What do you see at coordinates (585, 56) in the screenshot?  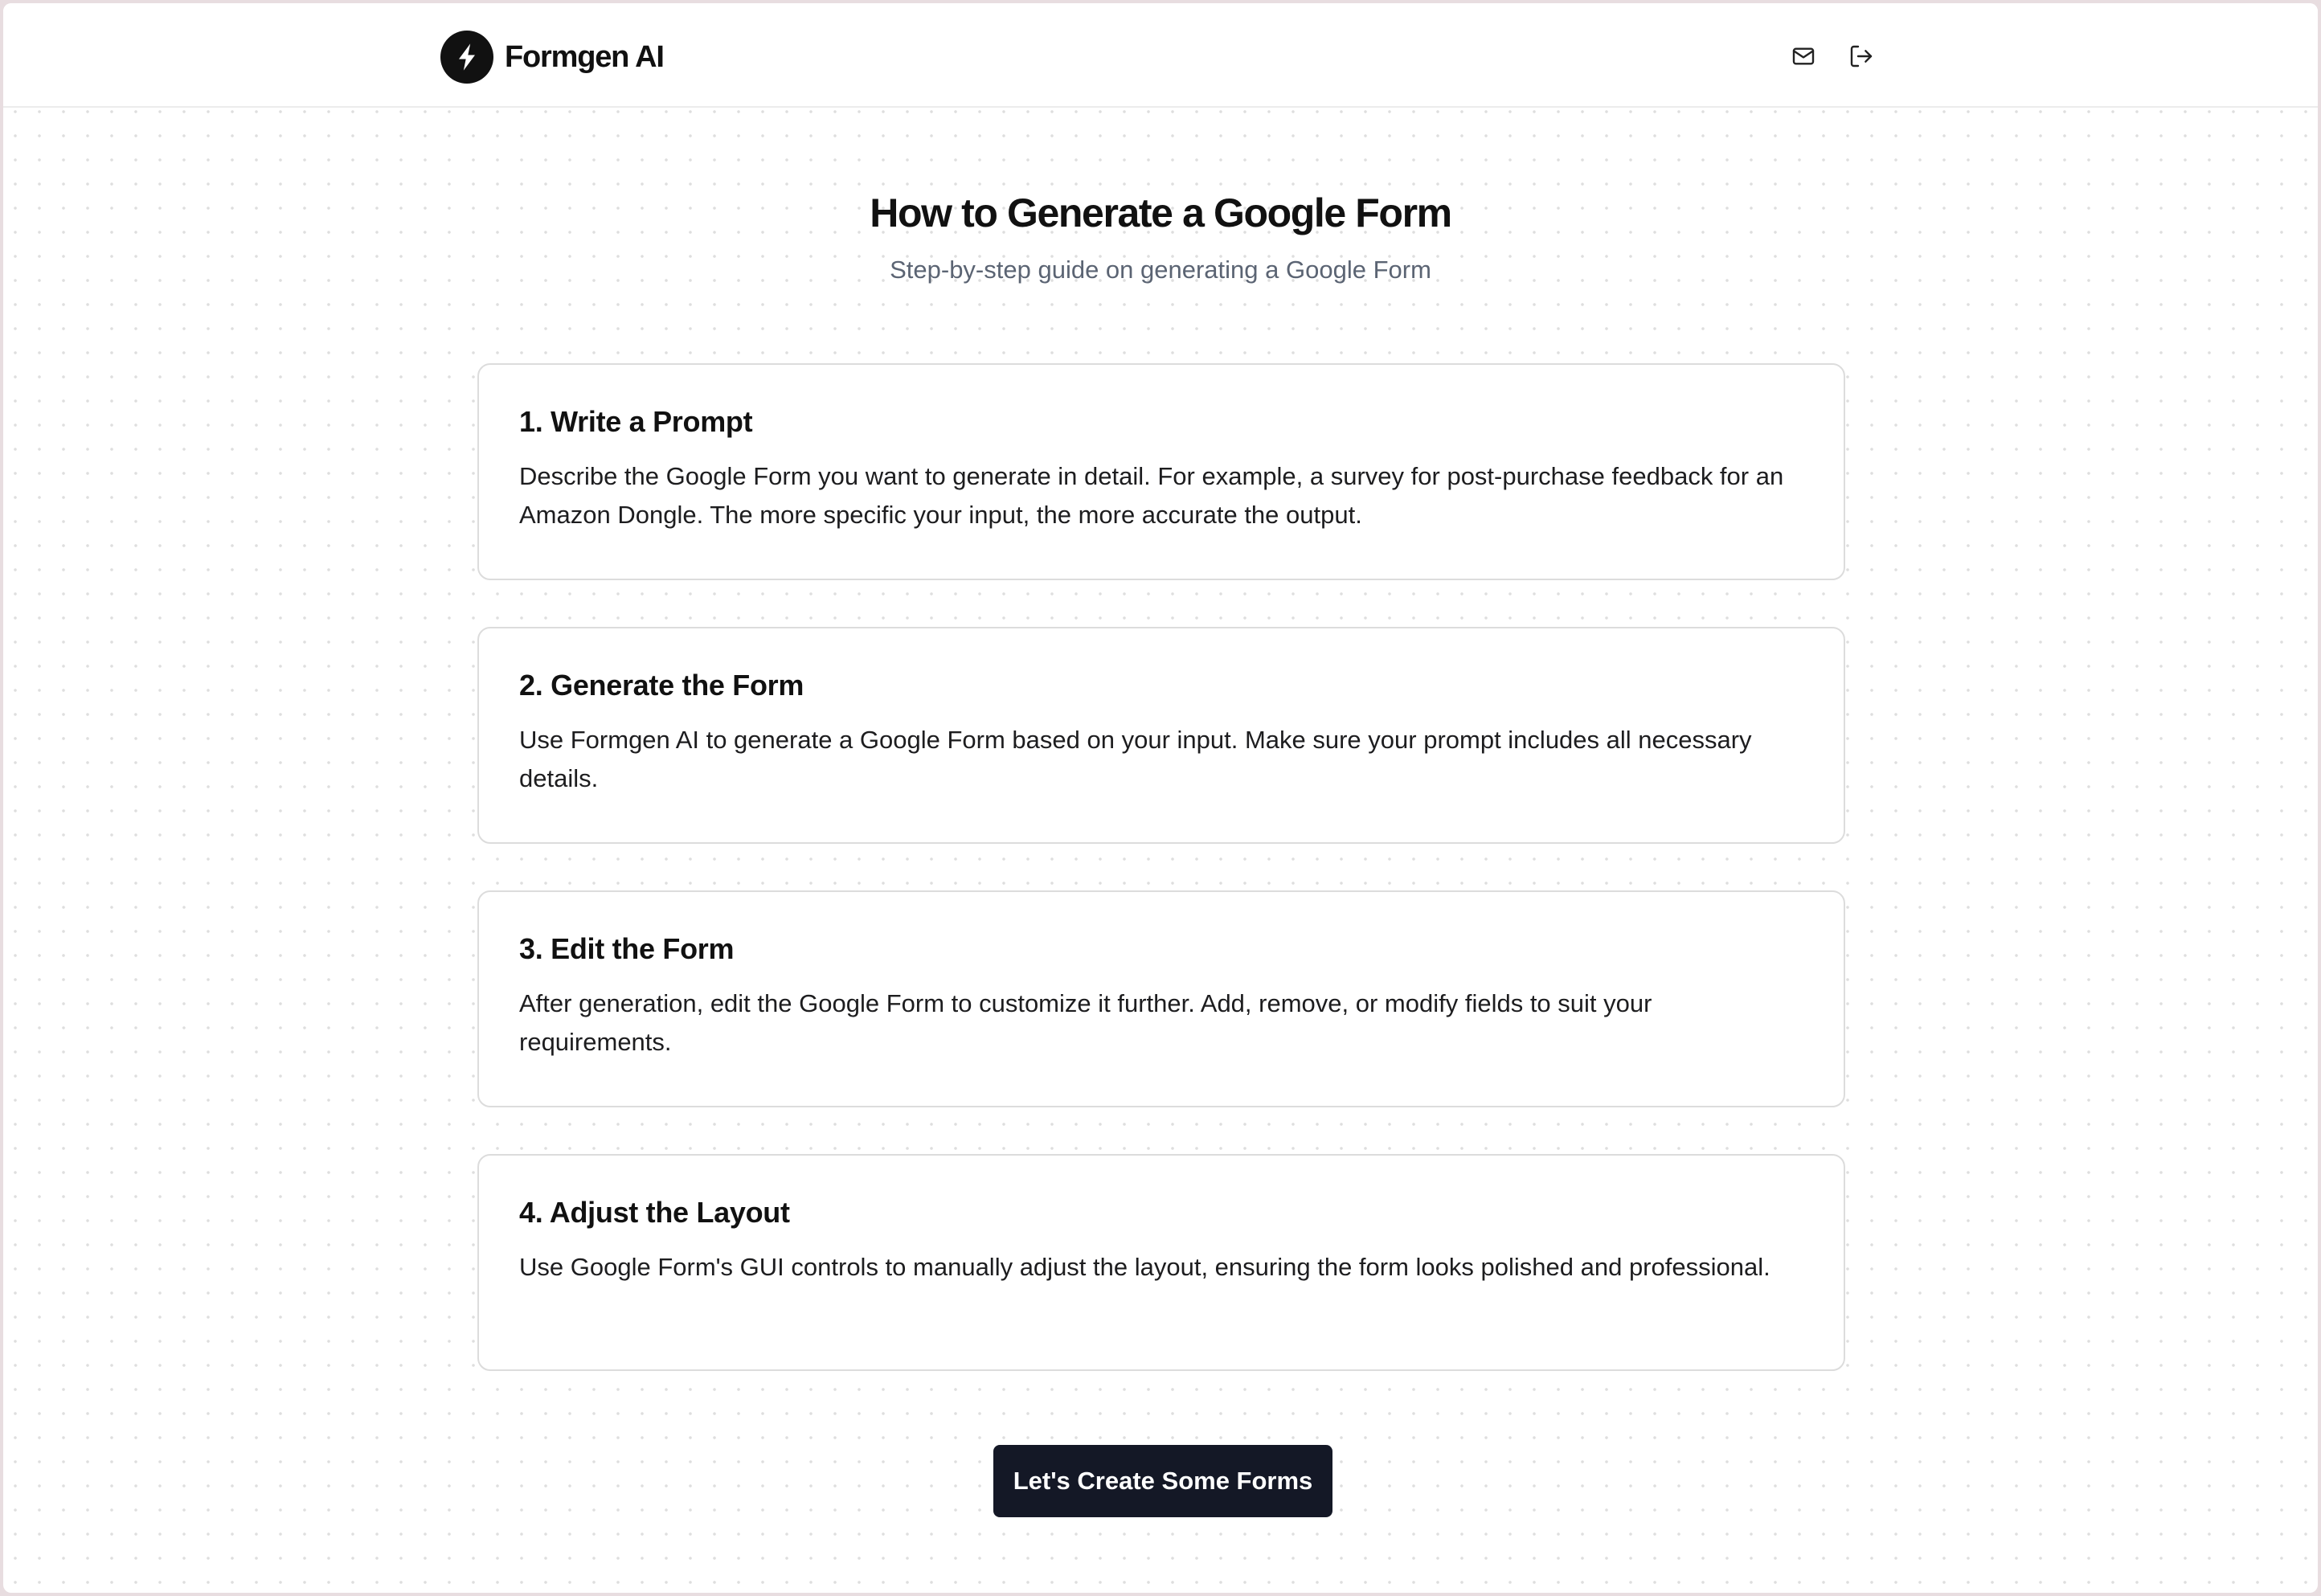 I see `brand-name: Formgen AI` at bounding box center [585, 56].